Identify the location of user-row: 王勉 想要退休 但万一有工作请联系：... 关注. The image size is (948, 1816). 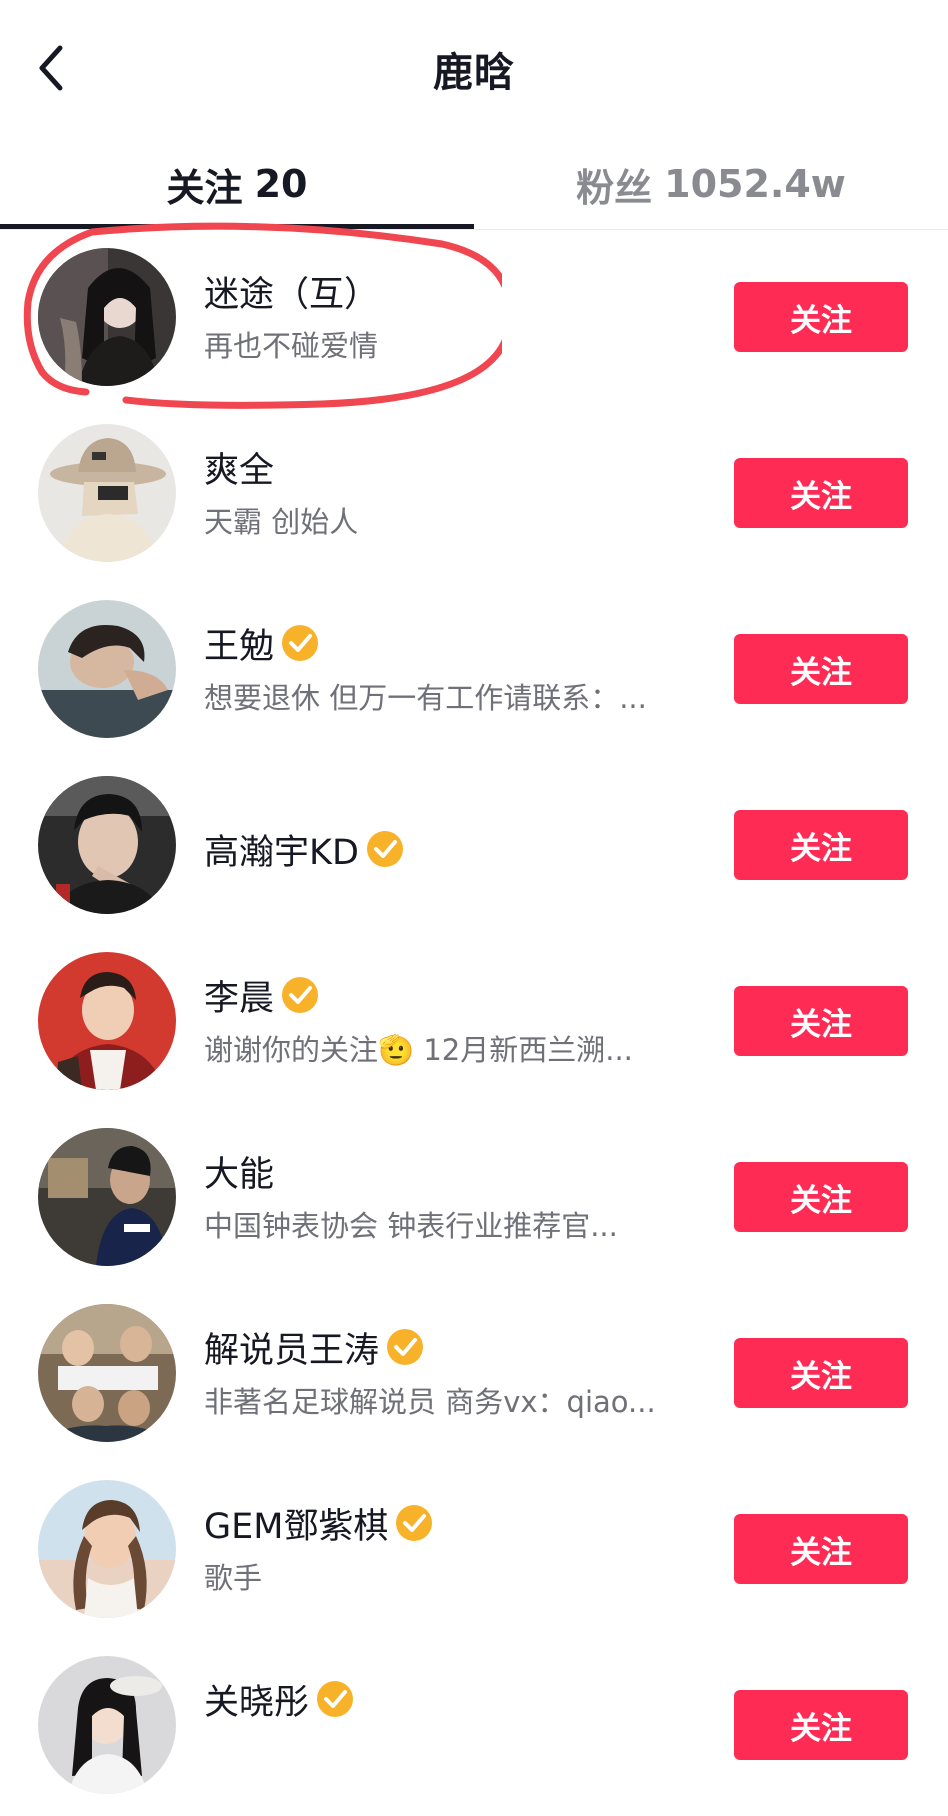
(474, 672).